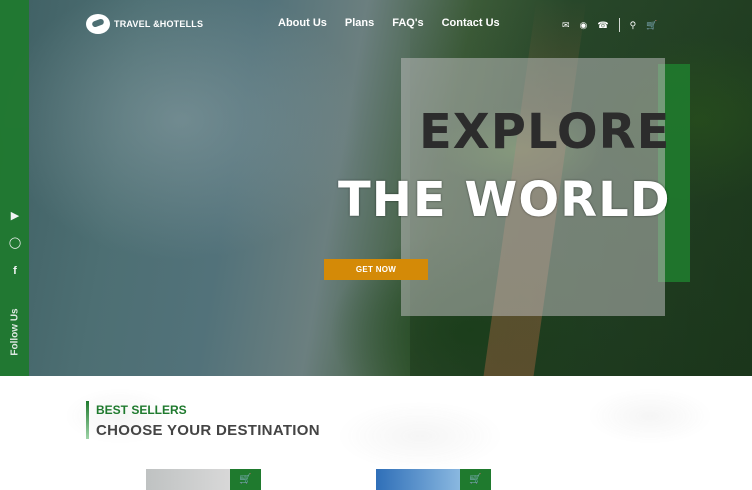 The height and width of the screenshot is (490, 752). Describe the element at coordinates (15, 216) in the screenshot. I see `youtube-icon: ▶` at that location.